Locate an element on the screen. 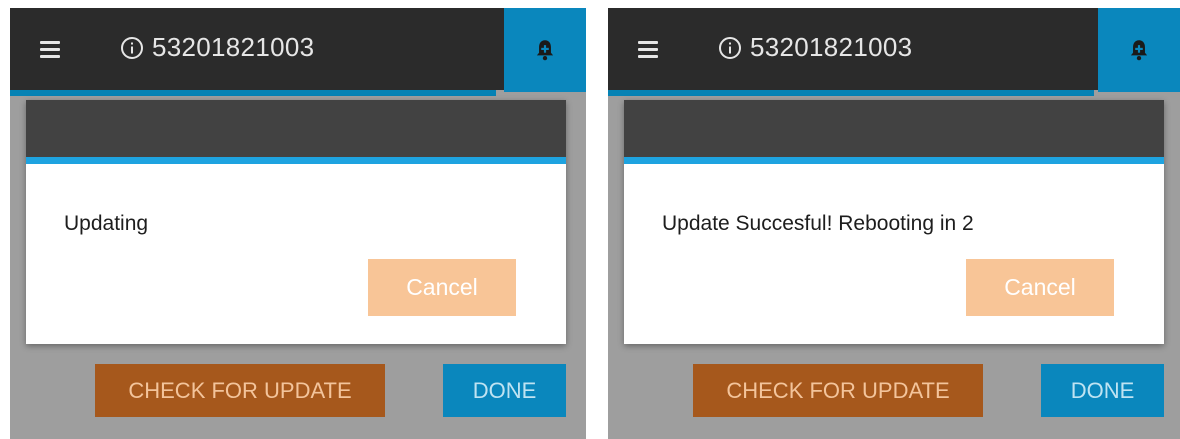  dialog-message: Updating is located at coordinates (106, 223).